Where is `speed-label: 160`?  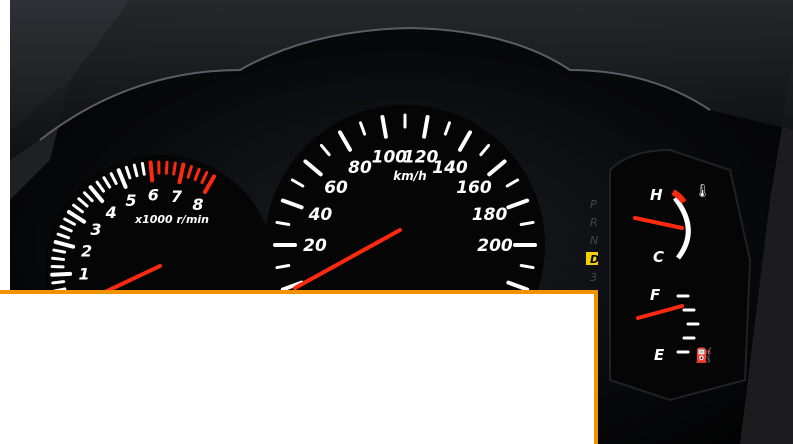
speed-label: 160 is located at coordinates (474, 188).